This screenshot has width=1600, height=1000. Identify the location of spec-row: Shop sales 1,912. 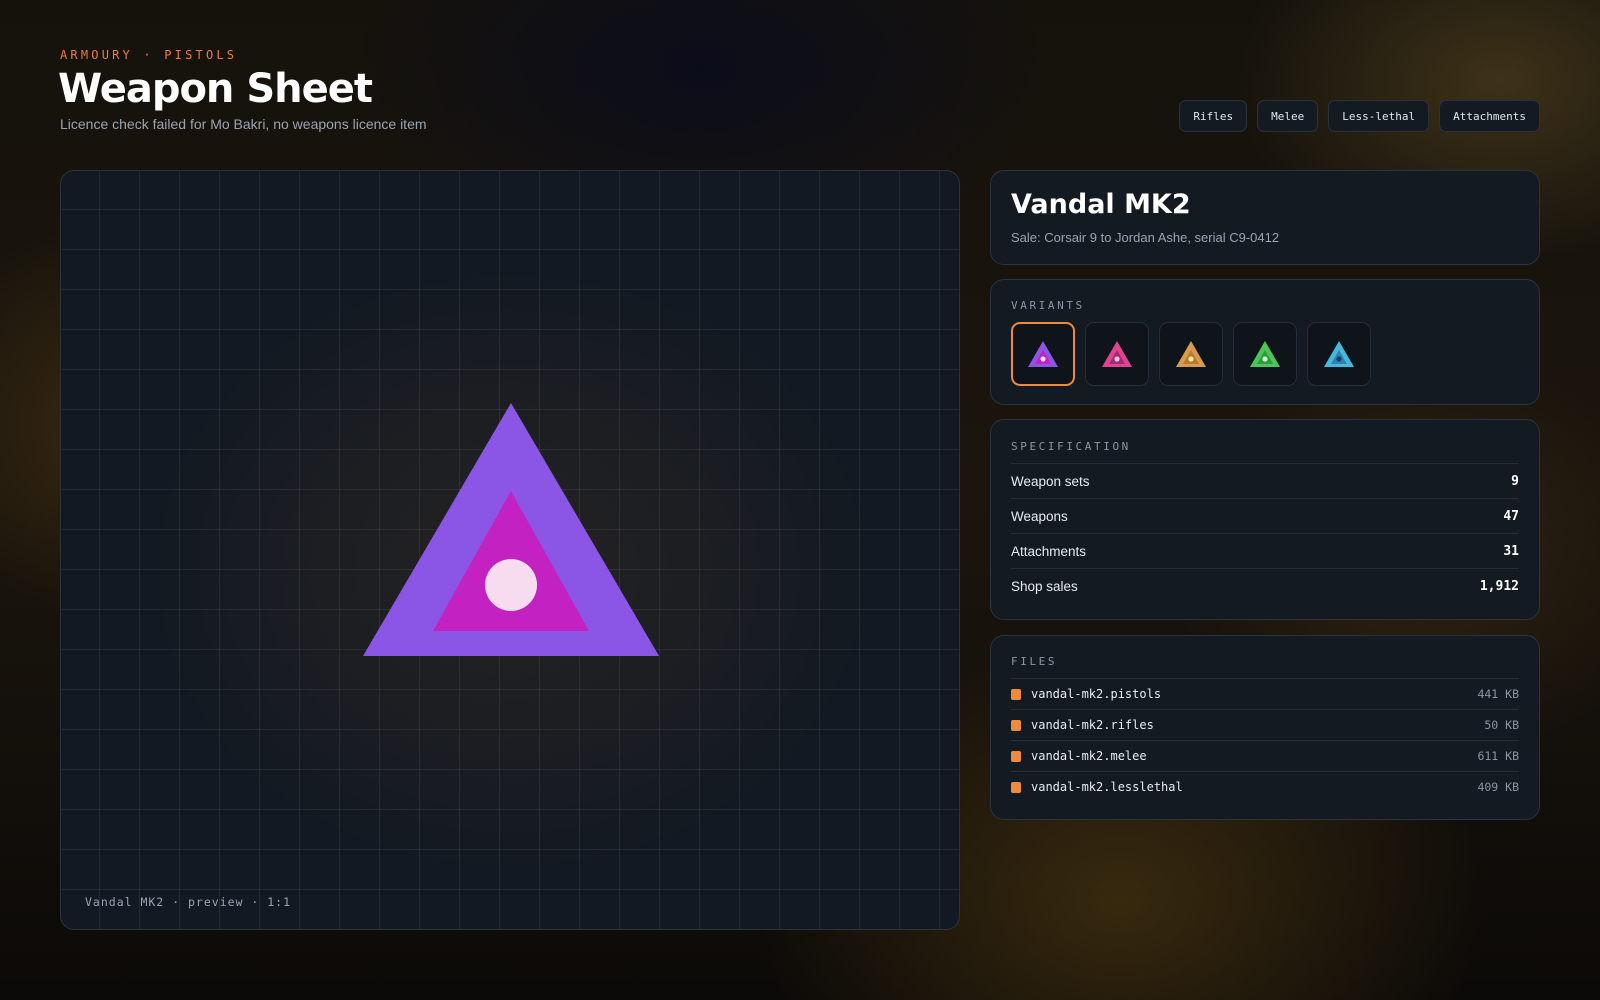
(1265, 585).